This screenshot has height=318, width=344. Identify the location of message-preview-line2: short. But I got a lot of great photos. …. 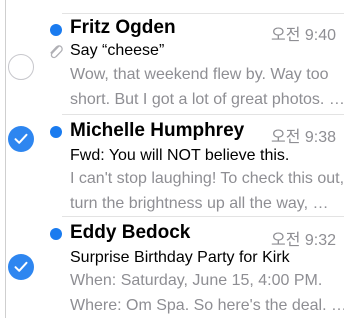
(207, 99).